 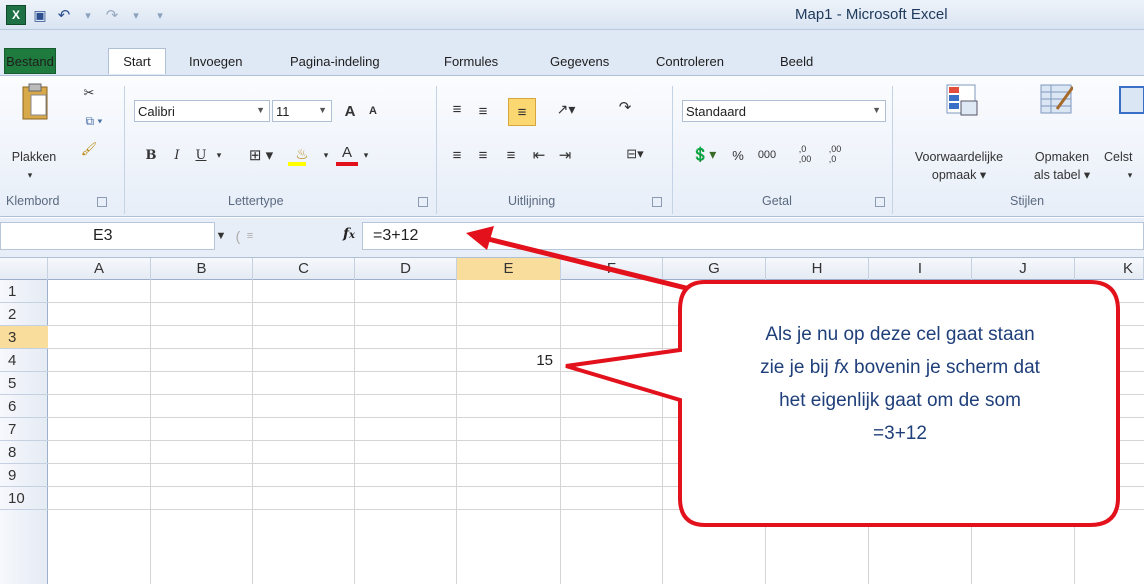 I want to click on row-header: 4, so click(x=24, y=360).